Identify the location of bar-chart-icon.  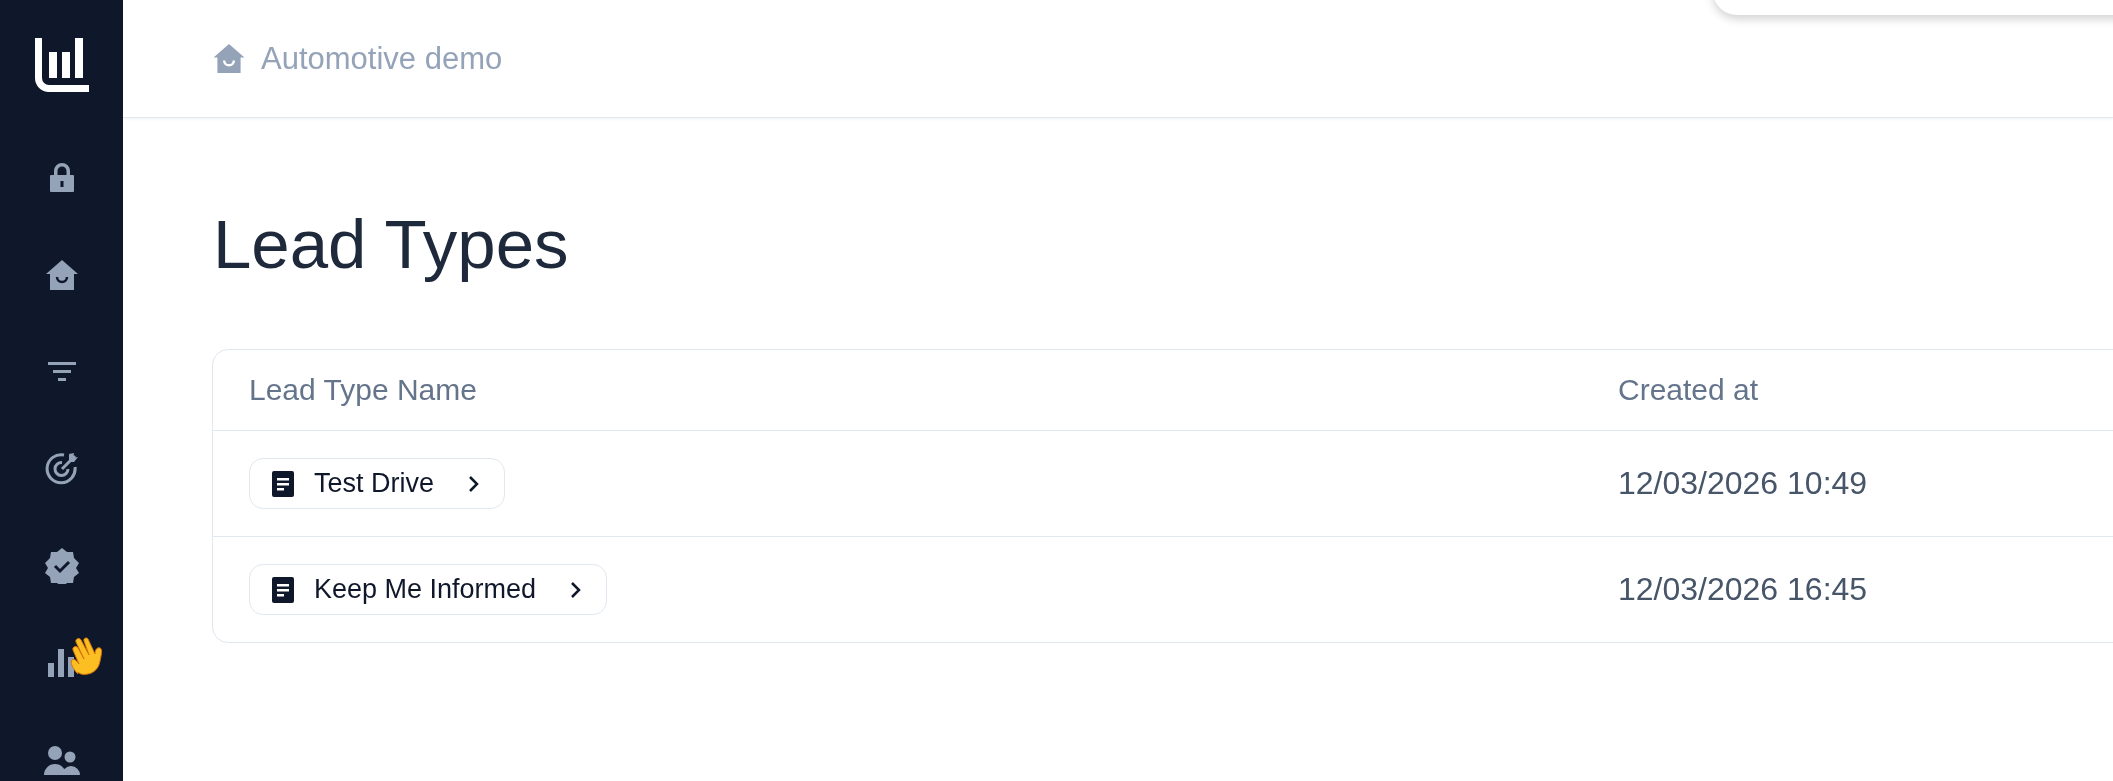
(61, 662).